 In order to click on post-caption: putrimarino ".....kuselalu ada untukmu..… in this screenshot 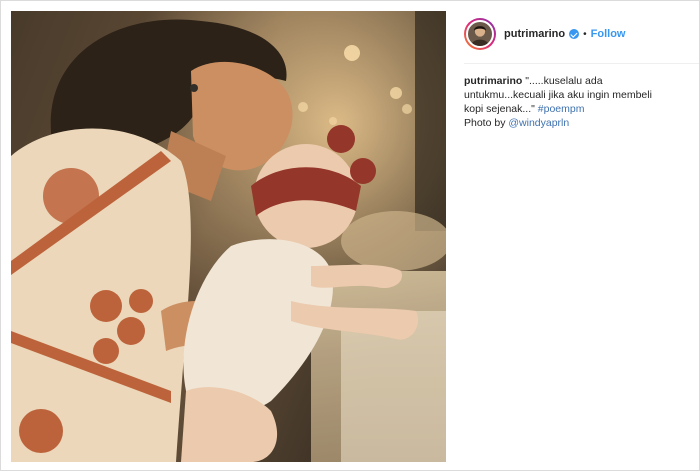, I will do `click(564, 102)`.